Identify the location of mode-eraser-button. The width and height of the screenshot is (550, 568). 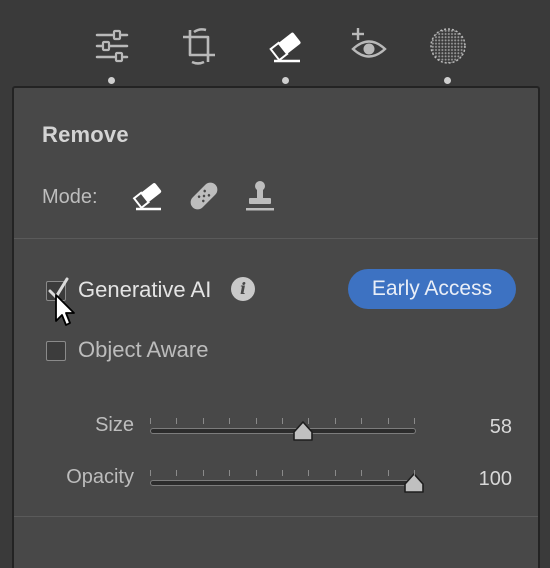
(148, 196).